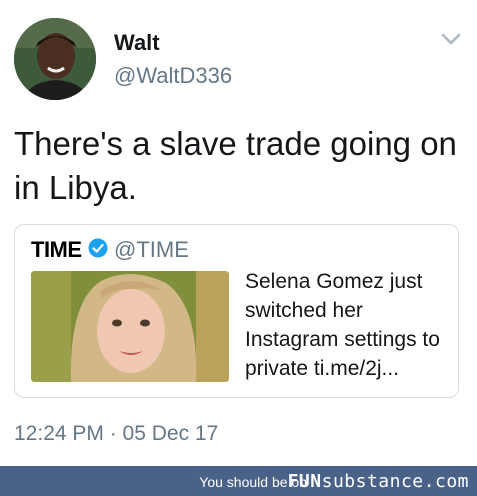 The height and width of the screenshot is (496, 477). What do you see at coordinates (116, 434) in the screenshot?
I see `timestamp: 12:24 PM · 05 Dec 17` at bounding box center [116, 434].